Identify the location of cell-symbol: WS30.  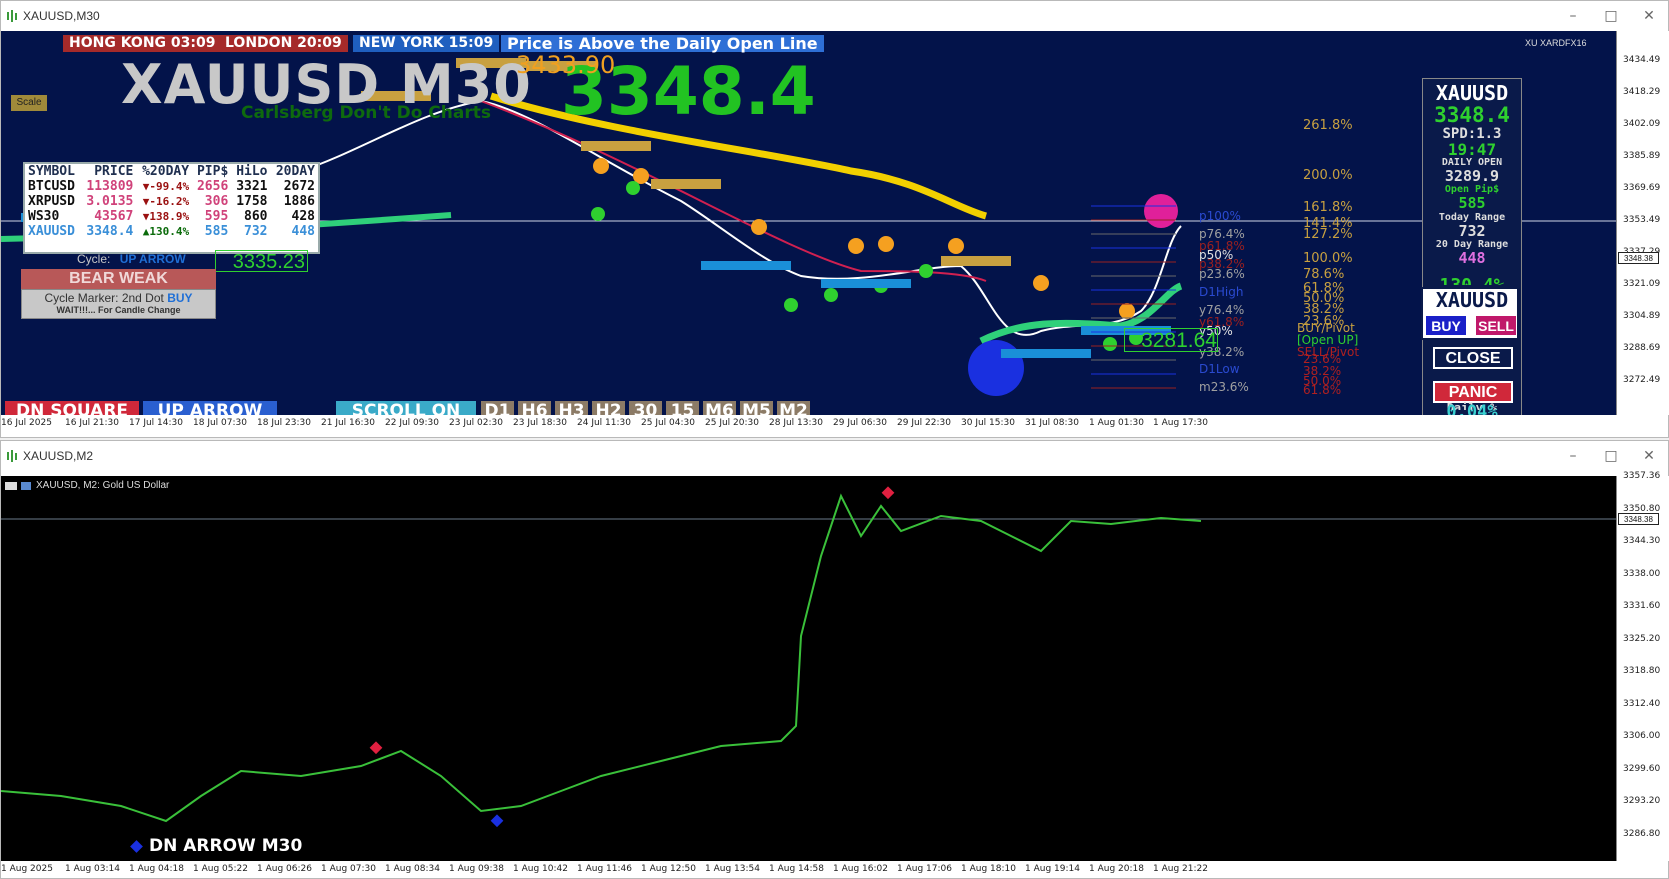
(44, 216).